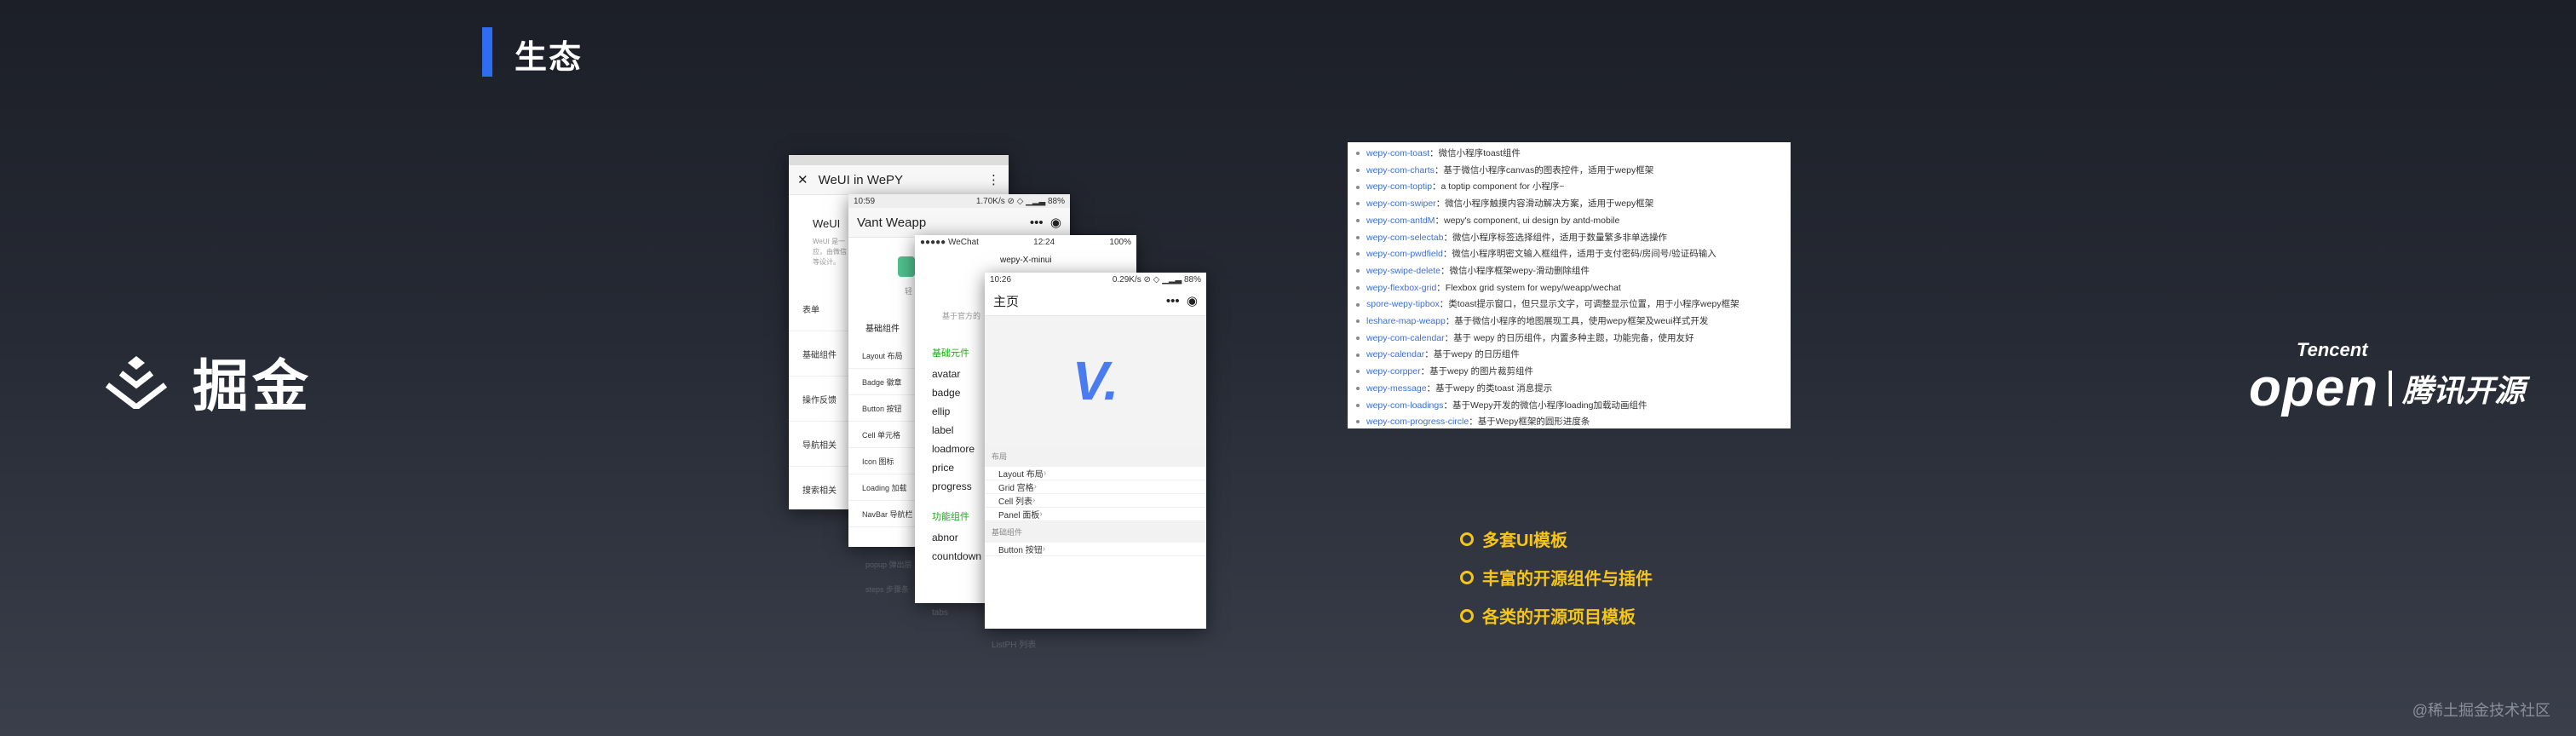 Image resolution: width=2576 pixels, height=736 pixels. What do you see at coordinates (1401, 288) in the screenshot?
I see `component-name-link: wepy-flexbox-grid` at bounding box center [1401, 288].